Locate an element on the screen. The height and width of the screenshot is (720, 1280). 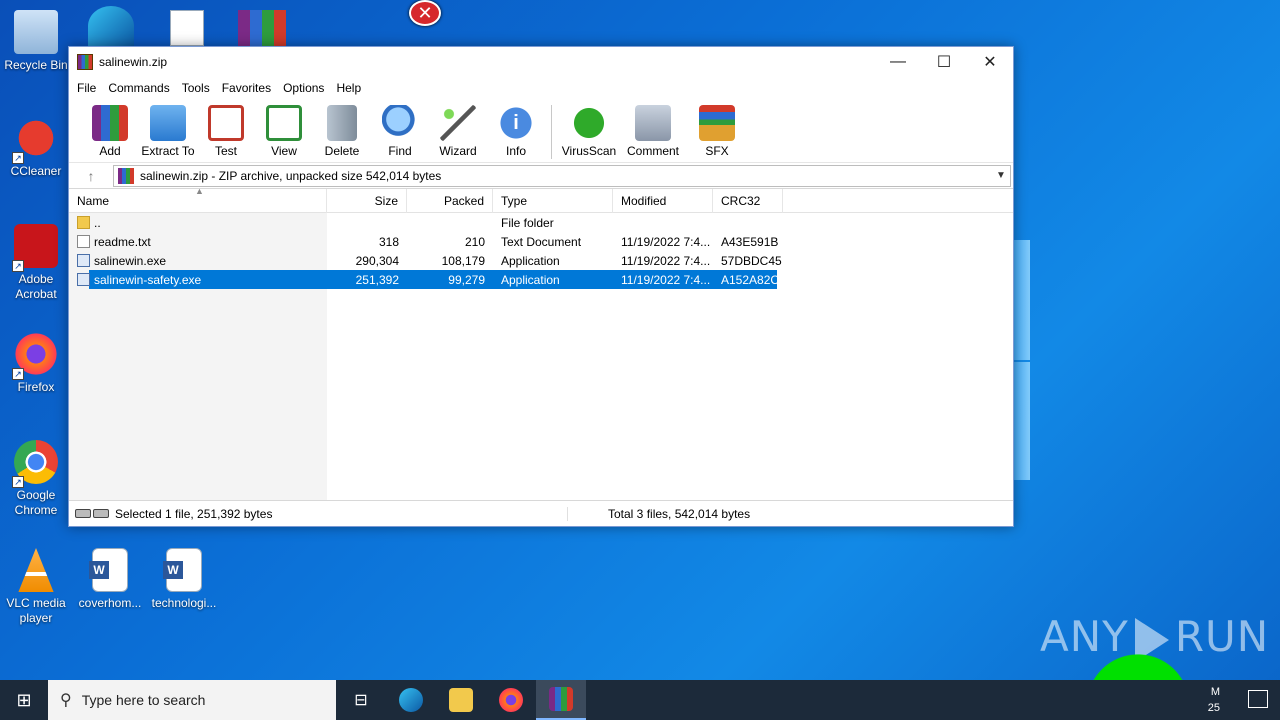
word-document-icon: W is located at coordinates (182, 570).